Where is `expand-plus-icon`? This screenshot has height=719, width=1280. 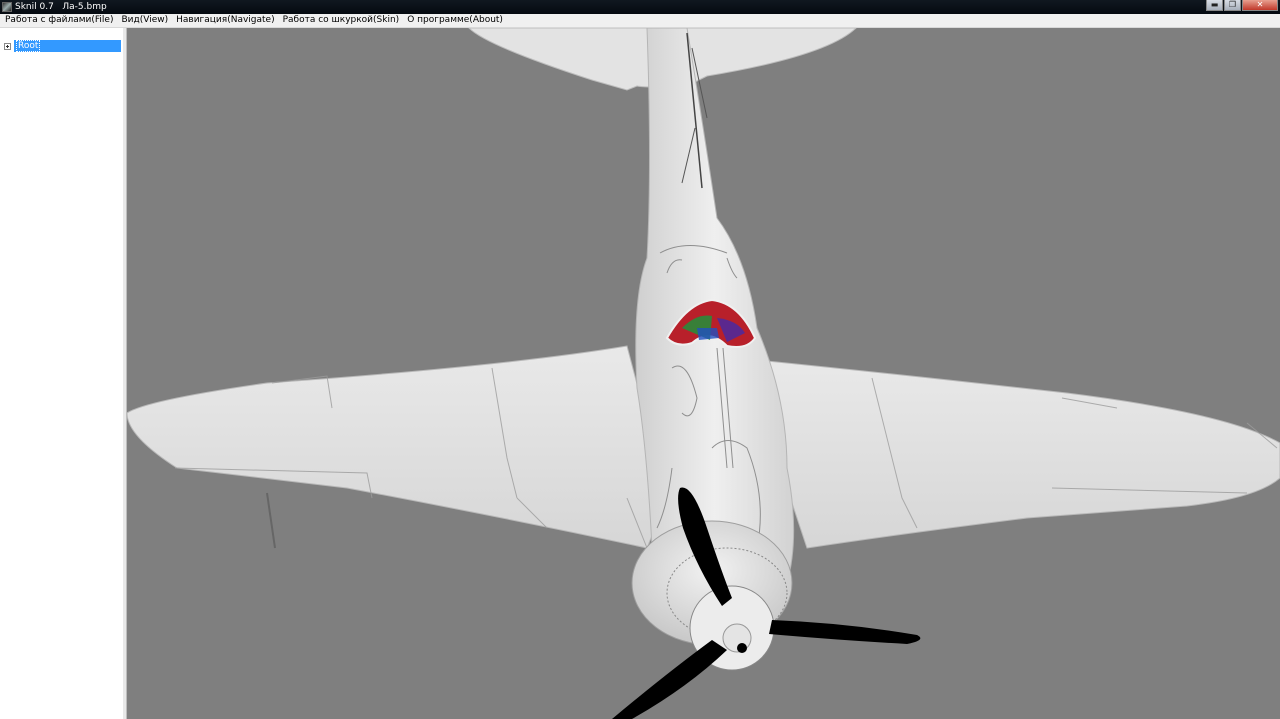 expand-plus-icon is located at coordinates (7, 46).